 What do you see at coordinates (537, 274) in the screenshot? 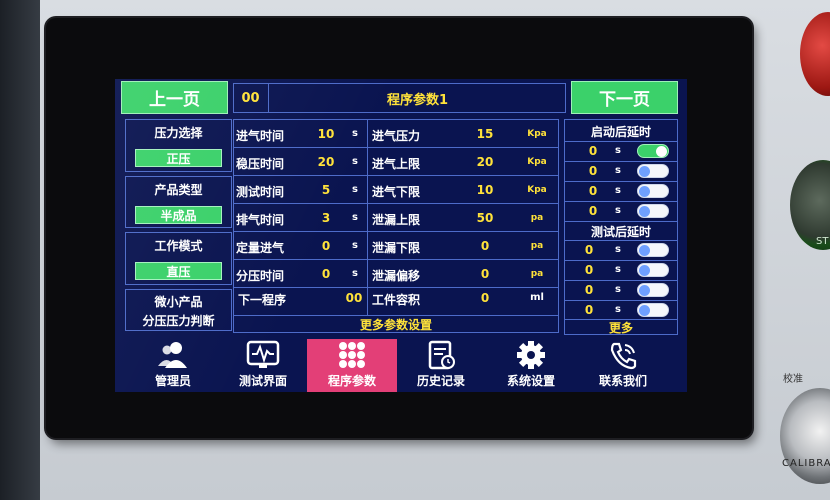
I see `param-unit: pa` at bounding box center [537, 274].